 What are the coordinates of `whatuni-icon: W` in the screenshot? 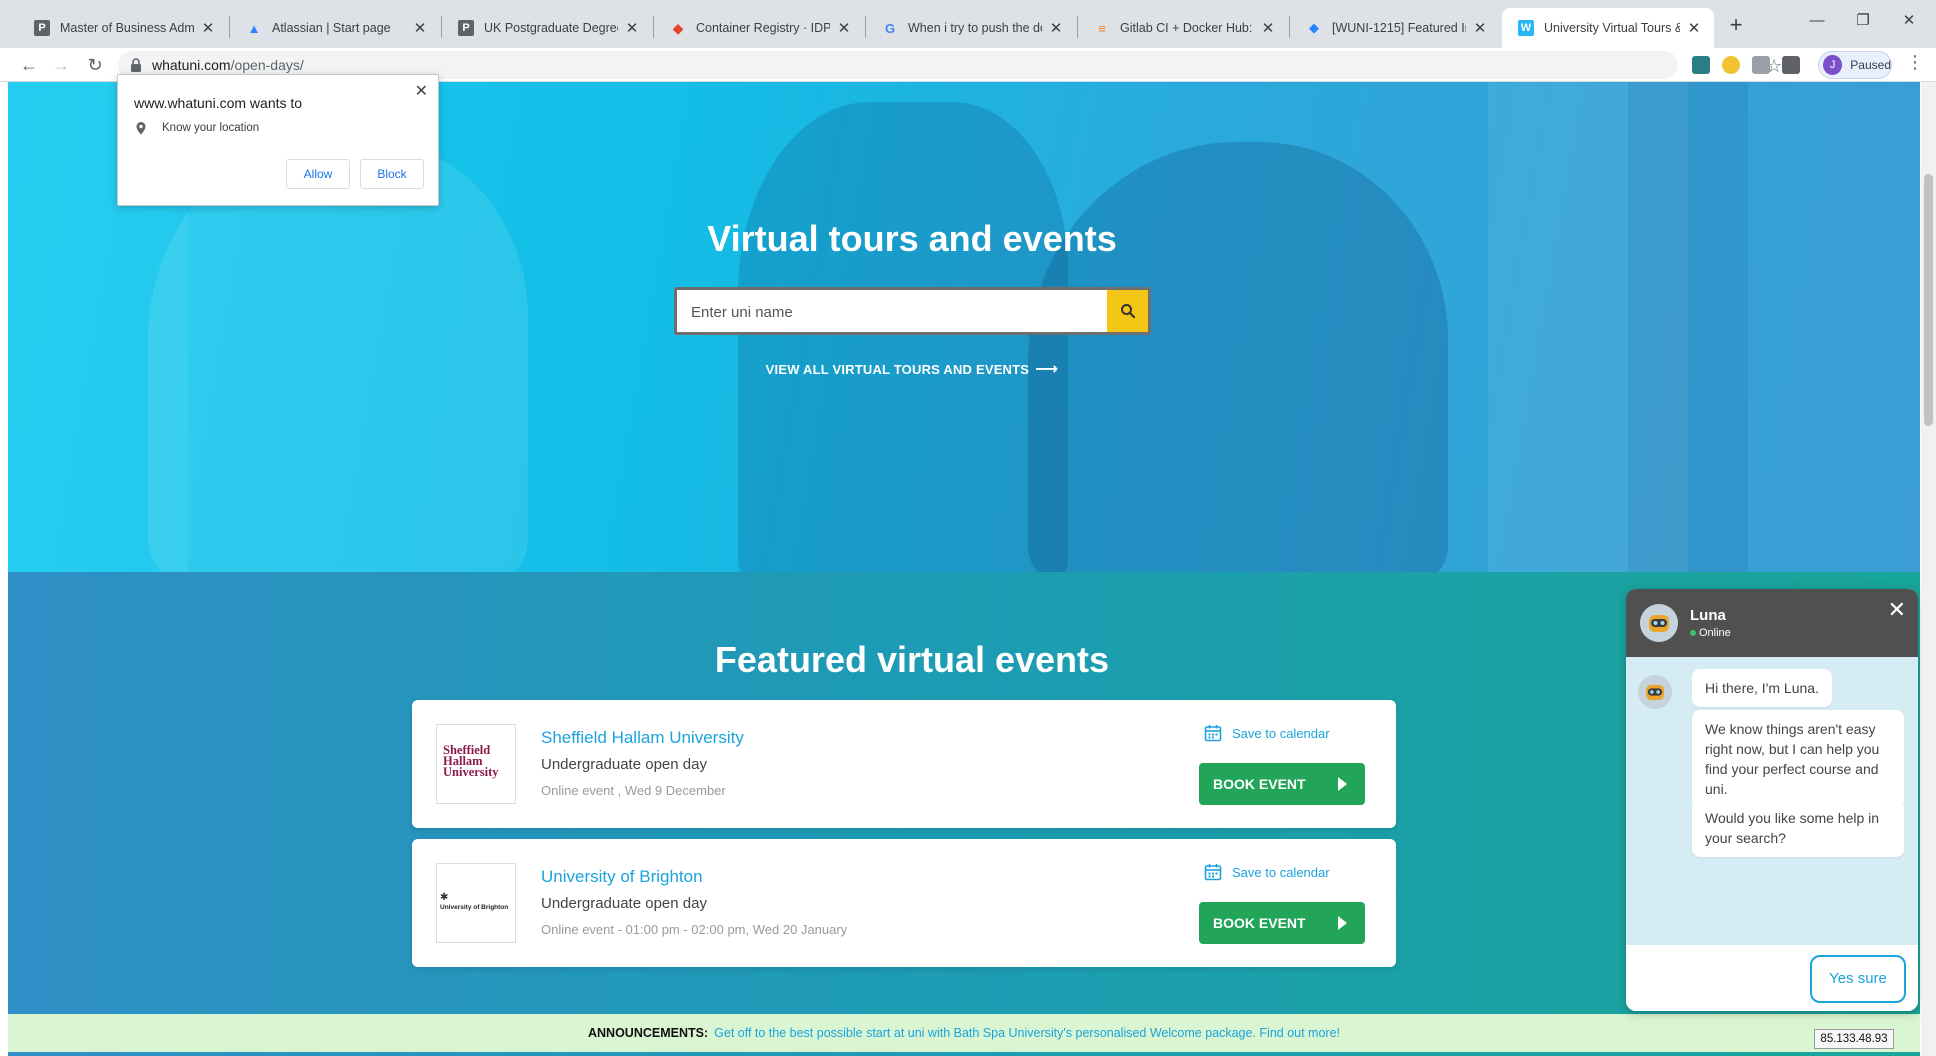 It's located at (1526, 28).